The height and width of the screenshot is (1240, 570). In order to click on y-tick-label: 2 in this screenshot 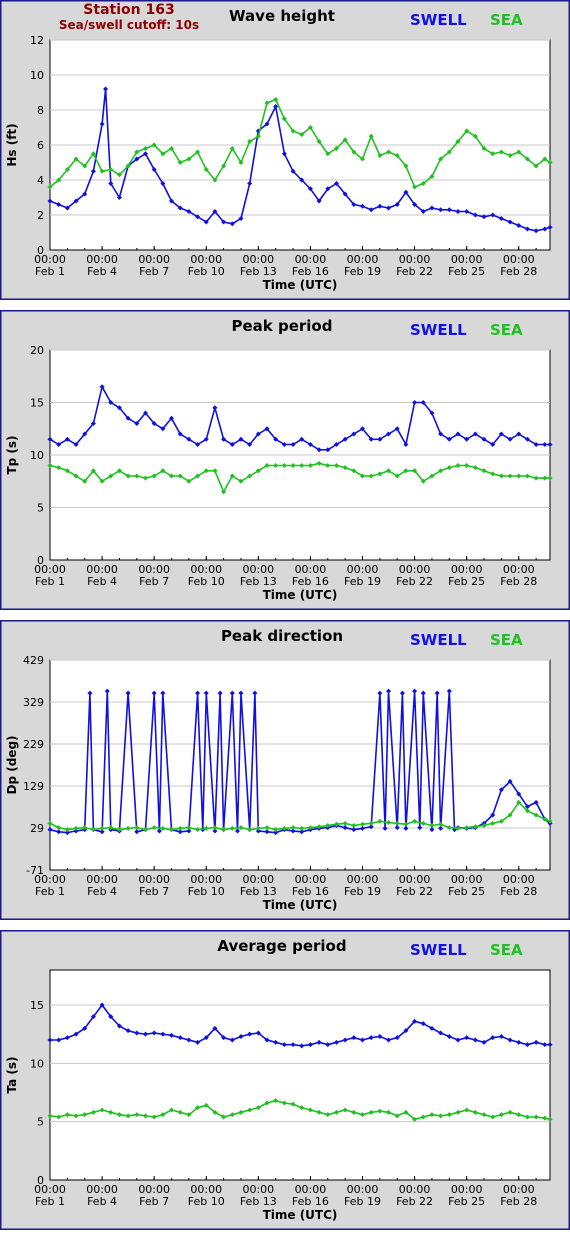, I will do `click(40, 215)`.